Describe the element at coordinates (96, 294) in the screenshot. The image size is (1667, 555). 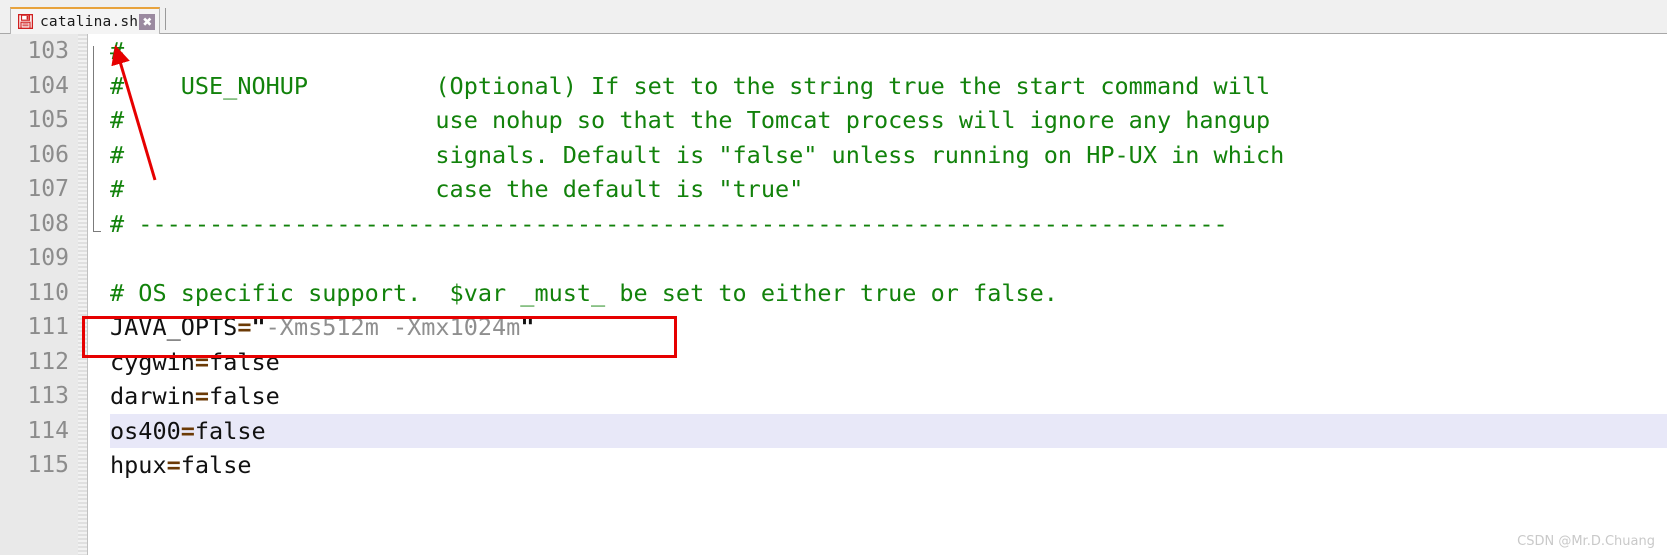
I see `code-folding-column` at that location.